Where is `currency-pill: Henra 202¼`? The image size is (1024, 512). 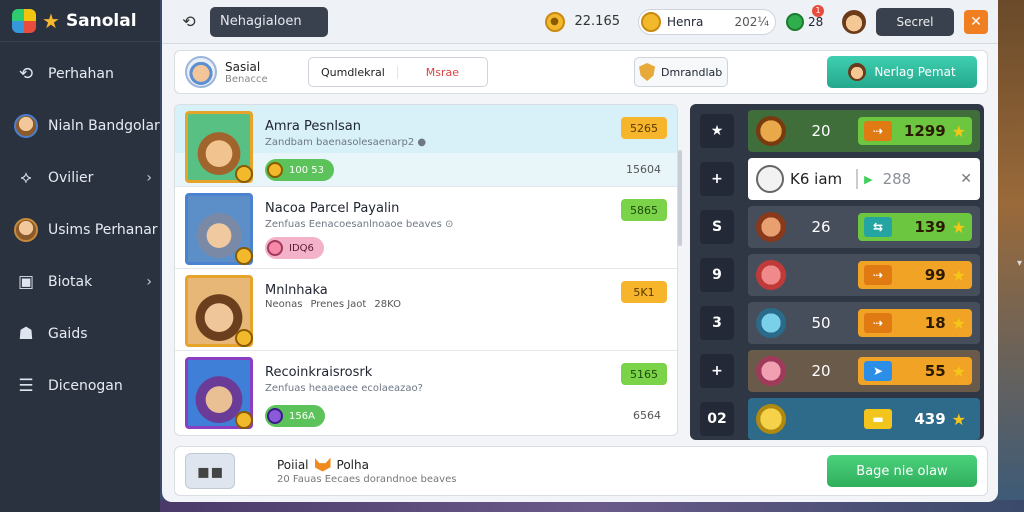
currency-pill: Henra 202¼ is located at coordinates (707, 21).